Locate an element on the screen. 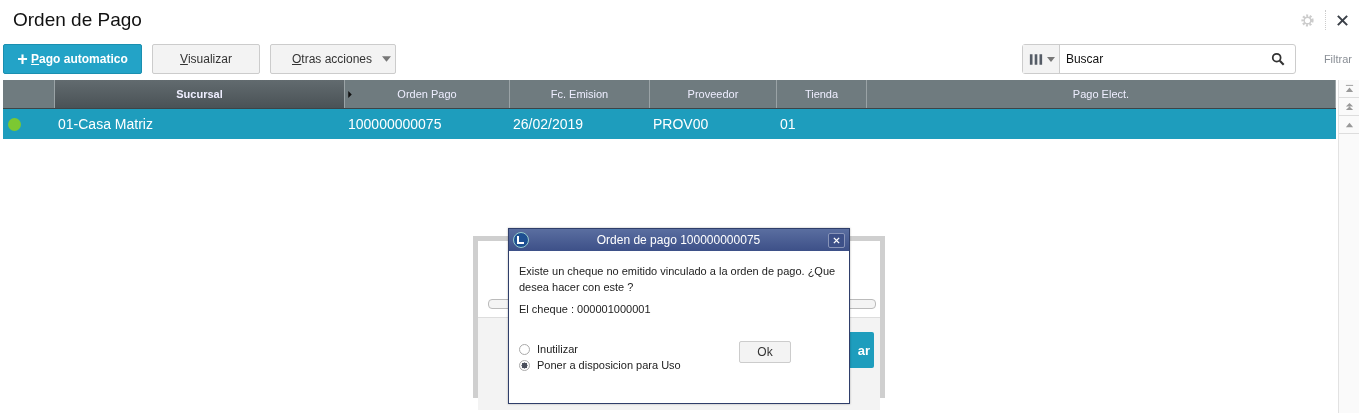 This screenshot has height=413, width=1359. option-label: Inutilizar is located at coordinates (557, 349).